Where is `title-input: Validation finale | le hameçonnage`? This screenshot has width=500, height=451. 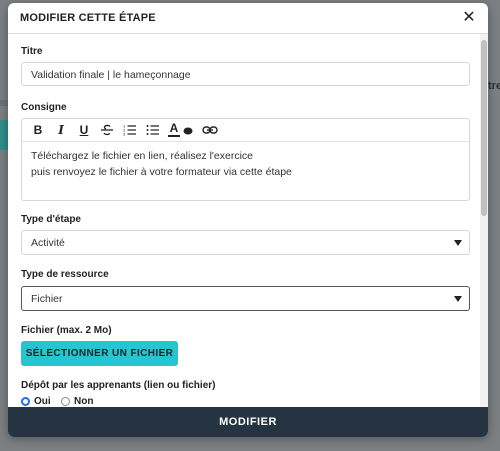
title-input: Validation finale | le hameçonnage is located at coordinates (245, 74).